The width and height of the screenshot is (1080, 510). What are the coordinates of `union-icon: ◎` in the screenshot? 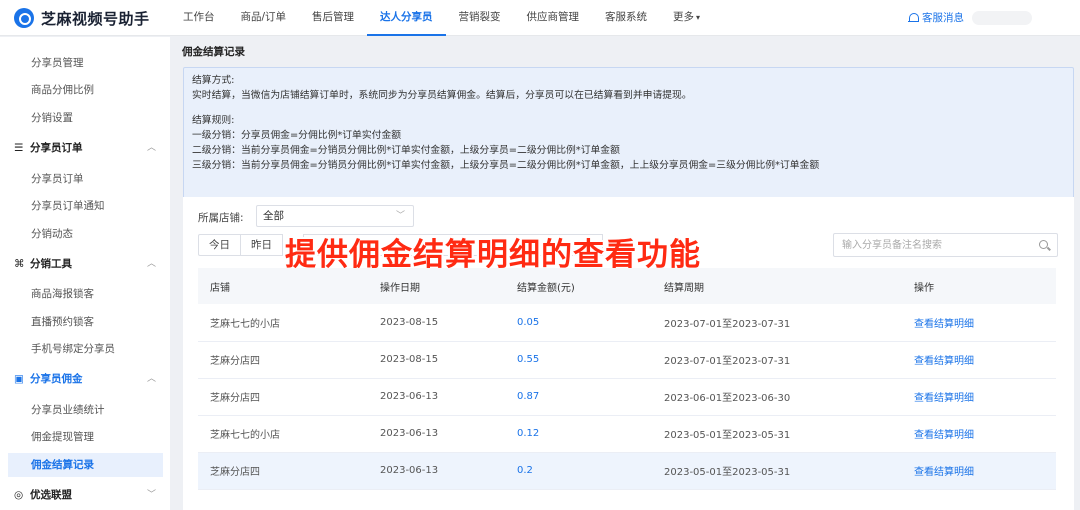 It's located at (19, 495).